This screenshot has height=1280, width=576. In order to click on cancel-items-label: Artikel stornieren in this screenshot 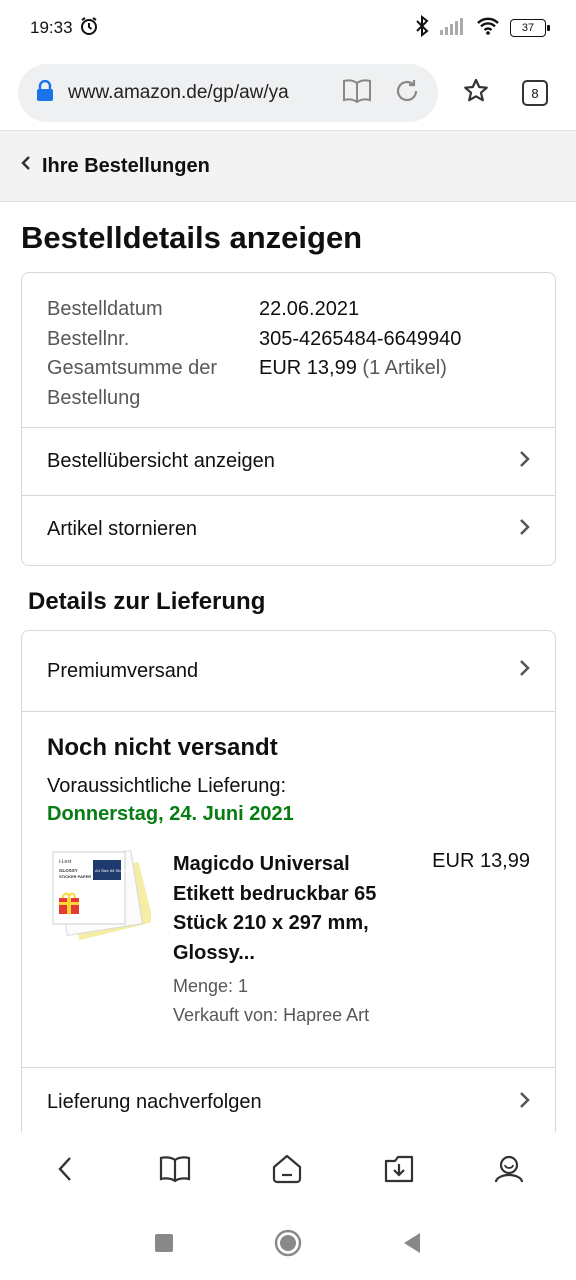, I will do `click(122, 529)`.